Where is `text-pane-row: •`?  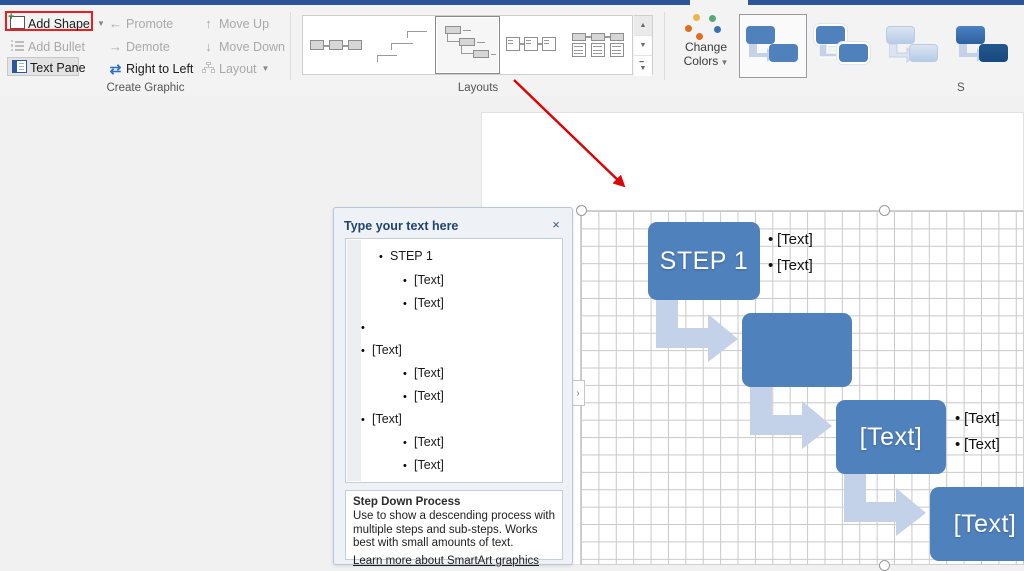 text-pane-row: • is located at coordinates (359, 327).